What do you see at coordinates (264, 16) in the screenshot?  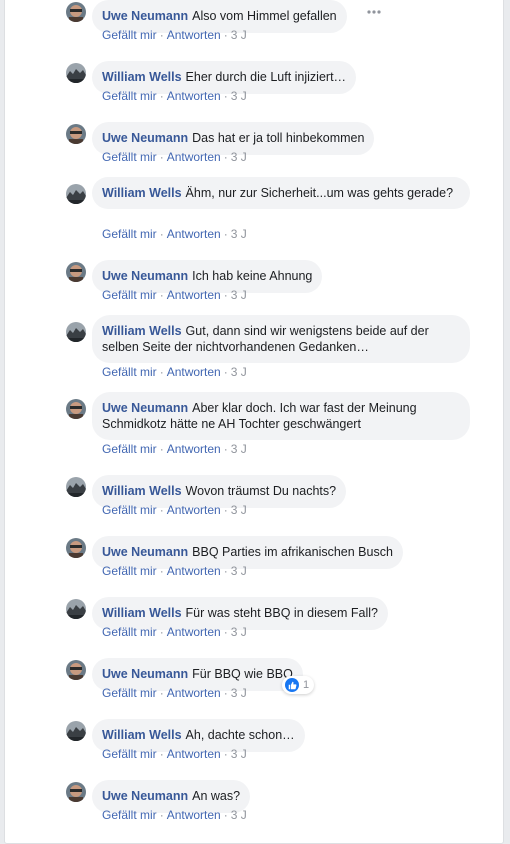 I see `comment-text: Also vom Himmel gefallen` at bounding box center [264, 16].